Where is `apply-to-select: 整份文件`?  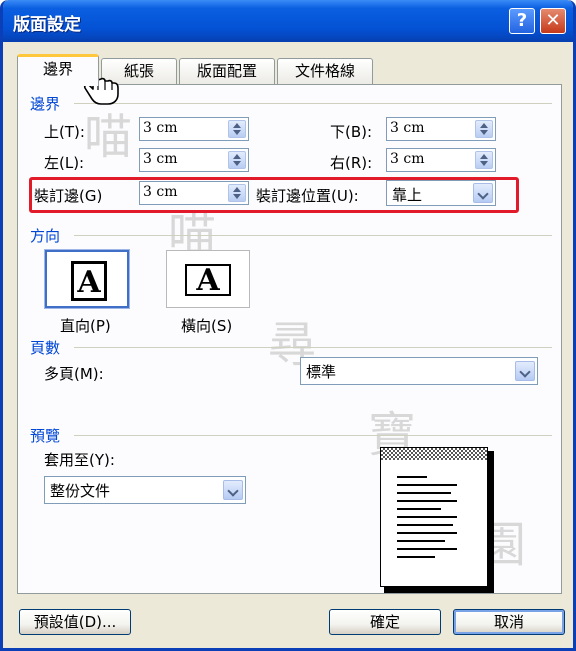 apply-to-select: 整份文件 is located at coordinates (145, 490).